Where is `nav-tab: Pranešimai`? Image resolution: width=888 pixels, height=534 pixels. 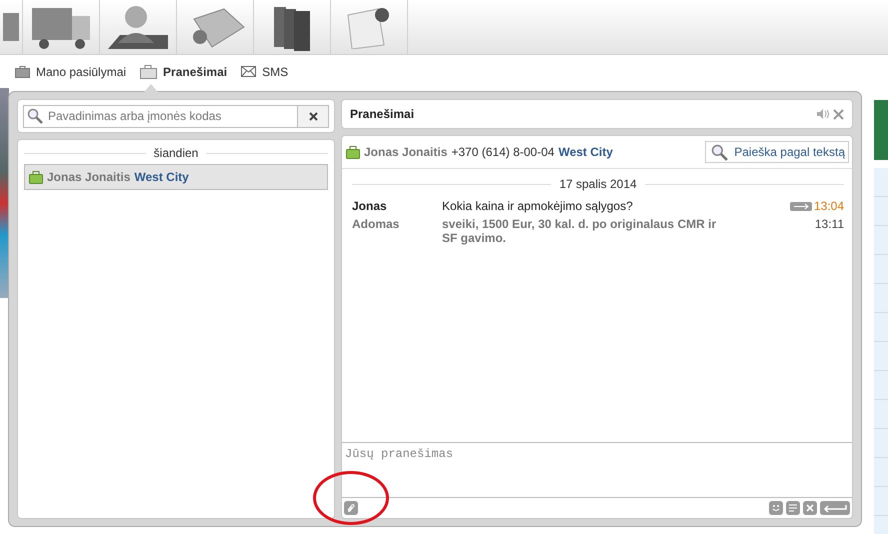 nav-tab: Pranešimai is located at coordinates (184, 71).